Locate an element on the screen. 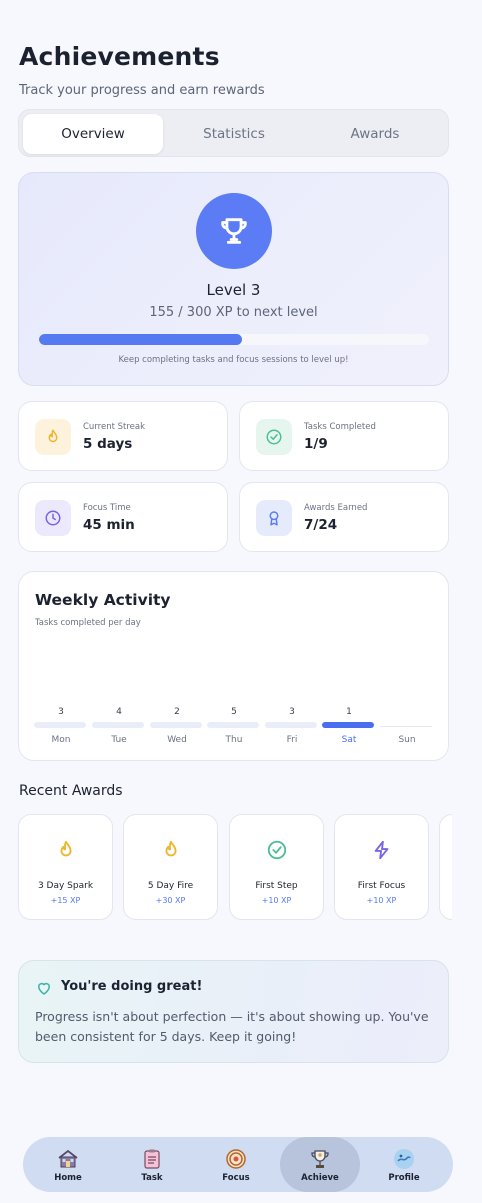  nav-task: Task is located at coordinates (152, 1164).